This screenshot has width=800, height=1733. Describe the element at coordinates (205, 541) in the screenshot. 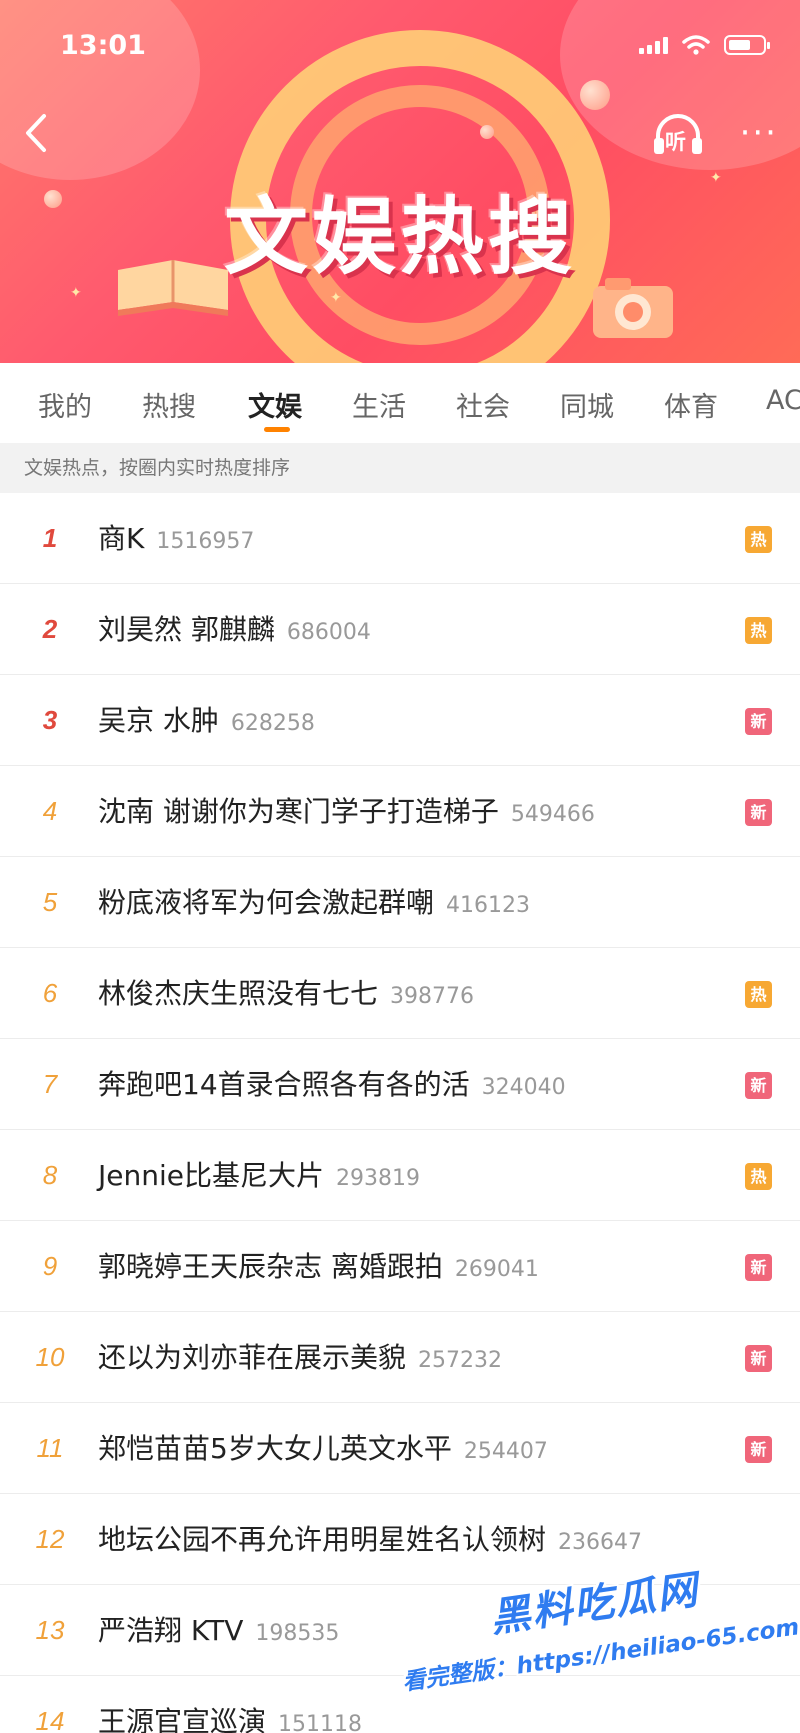

I see `heat-count: 1516957` at that location.